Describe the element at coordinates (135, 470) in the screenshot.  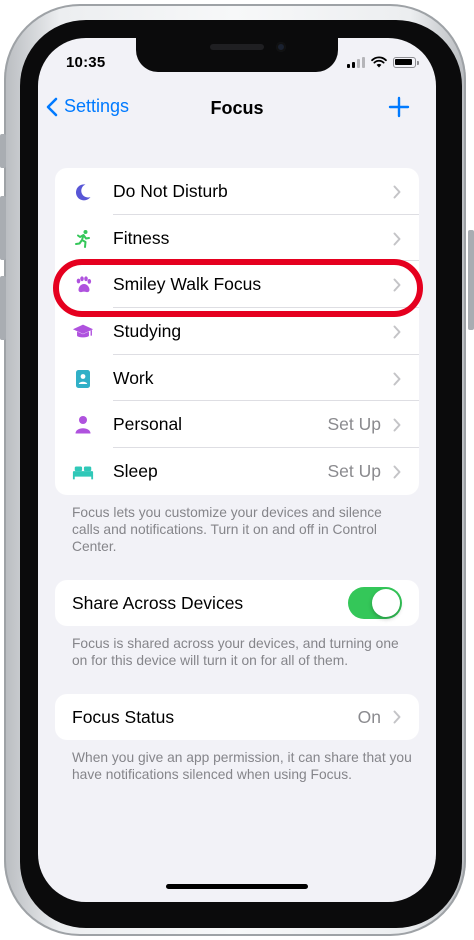
I see `focus-item-label: Sleep` at that location.